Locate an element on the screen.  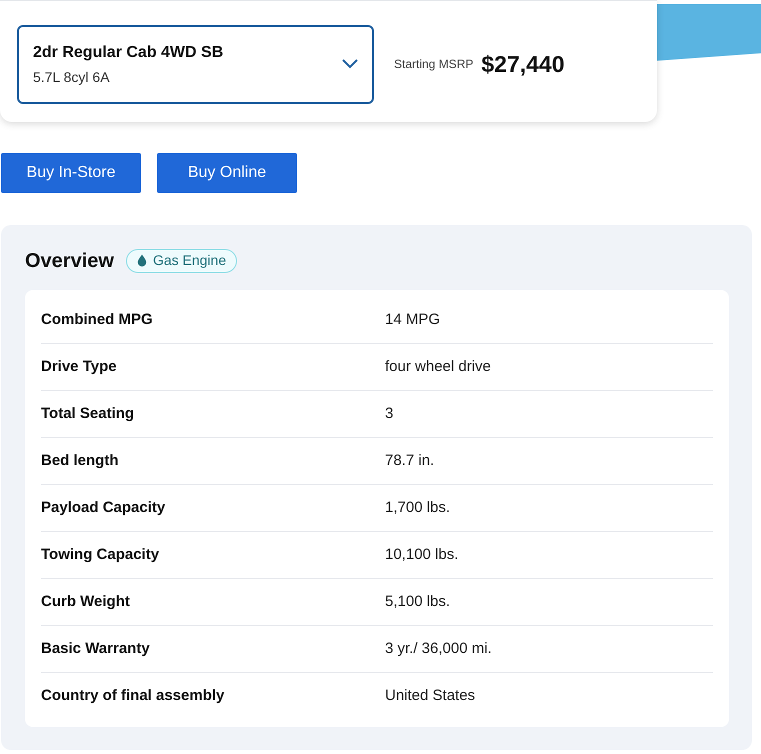
spec-label: Curb Weight is located at coordinates (86, 602).